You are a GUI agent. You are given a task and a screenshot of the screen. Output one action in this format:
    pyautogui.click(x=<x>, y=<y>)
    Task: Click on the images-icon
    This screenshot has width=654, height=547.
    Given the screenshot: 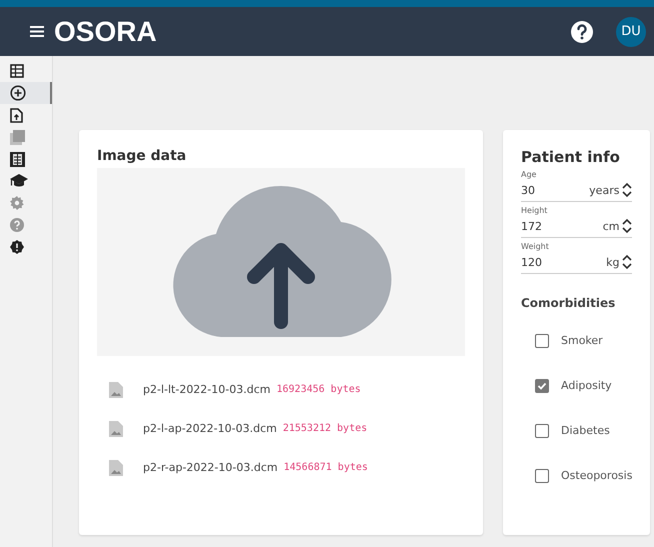 What is the action you would take?
    pyautogui.click(x=17, y=137)
    